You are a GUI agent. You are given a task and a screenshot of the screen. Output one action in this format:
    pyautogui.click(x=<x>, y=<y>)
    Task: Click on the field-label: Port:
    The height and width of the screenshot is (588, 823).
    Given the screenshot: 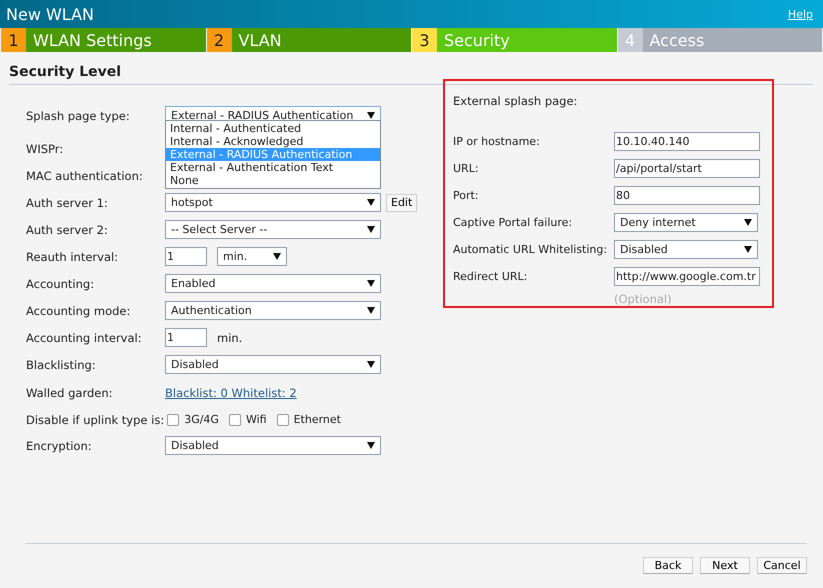 What is the action you would take?
    pyautogui.click(x=466, y=195)
    